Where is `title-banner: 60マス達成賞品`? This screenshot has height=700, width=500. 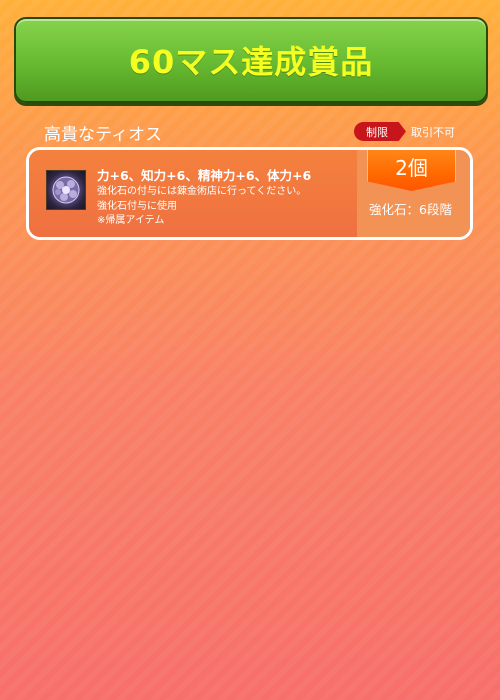
title-banner: 60マス達成賞品 is located at coordinates (251, 60).